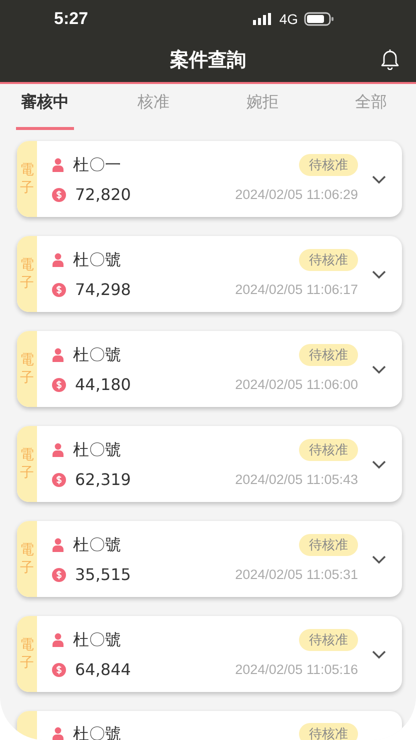 This screenshot has width=416, height=740. I want to click on timestamp: 2024/02/05 11:05:43, so click(296, 479).